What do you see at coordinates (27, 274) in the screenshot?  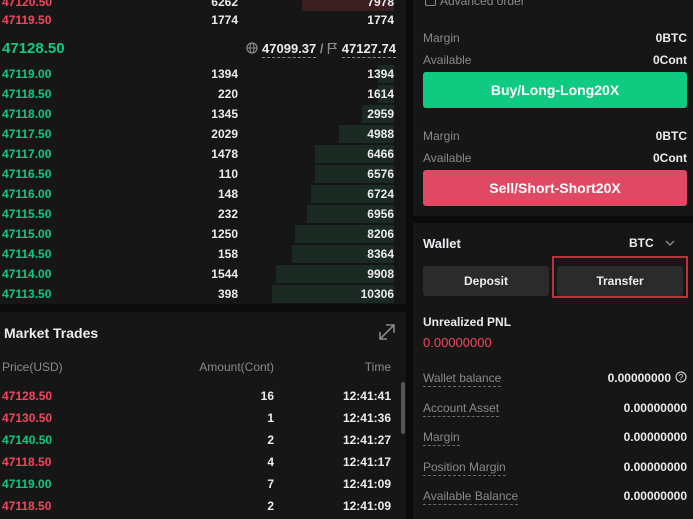 I see `bid-price: 47114.00` at bounding box center [27, 274].